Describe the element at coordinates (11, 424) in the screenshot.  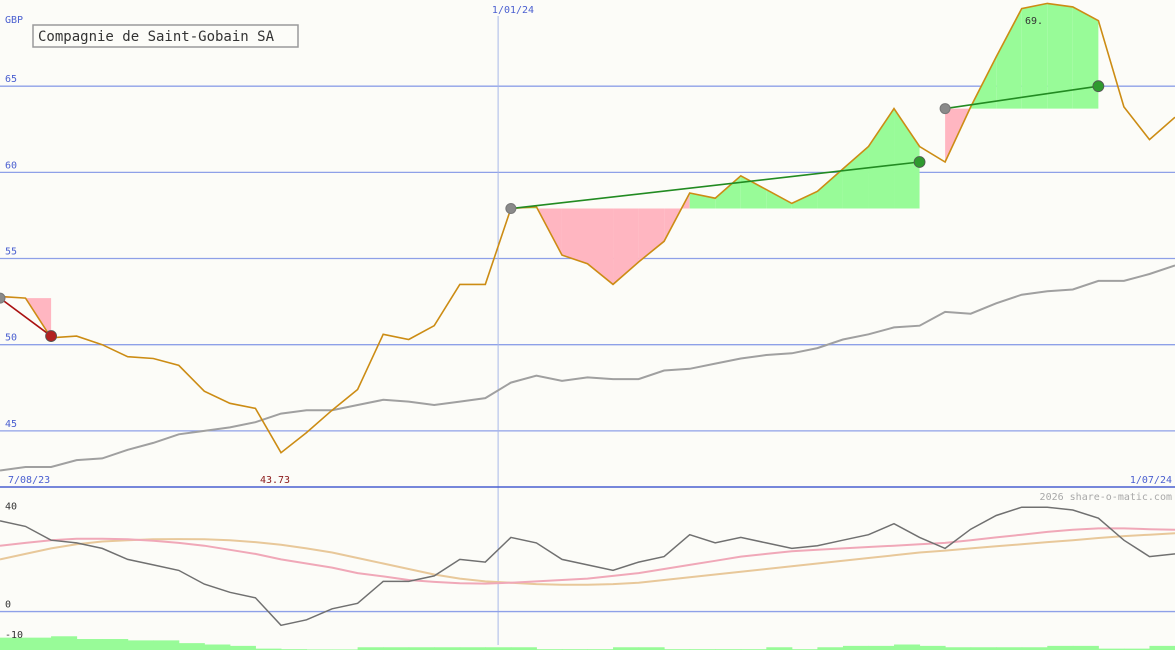
I see `y-tick-label-45: 45` at that location.